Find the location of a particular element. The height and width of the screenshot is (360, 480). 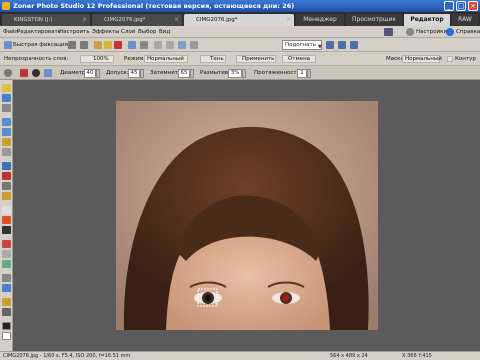

mask-select: Нормальный is located at coordinates (423, 59).